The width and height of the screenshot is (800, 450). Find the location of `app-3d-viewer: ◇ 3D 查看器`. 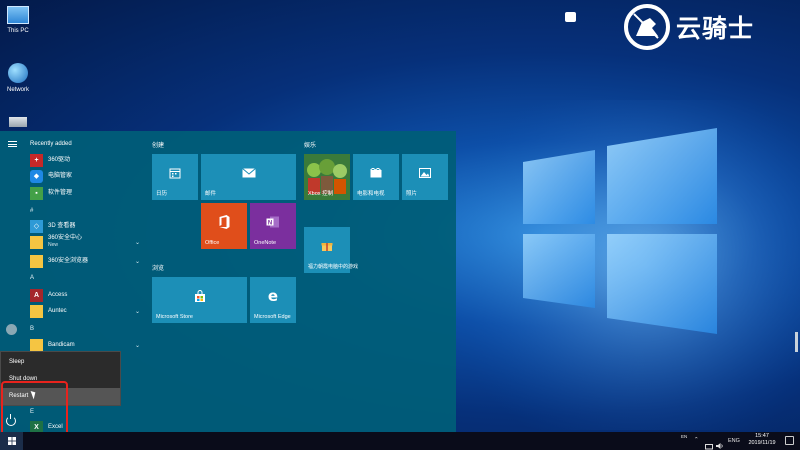

app-3d-viewer: ◇ 3D 查看器 is located at coordinates (87, 226).